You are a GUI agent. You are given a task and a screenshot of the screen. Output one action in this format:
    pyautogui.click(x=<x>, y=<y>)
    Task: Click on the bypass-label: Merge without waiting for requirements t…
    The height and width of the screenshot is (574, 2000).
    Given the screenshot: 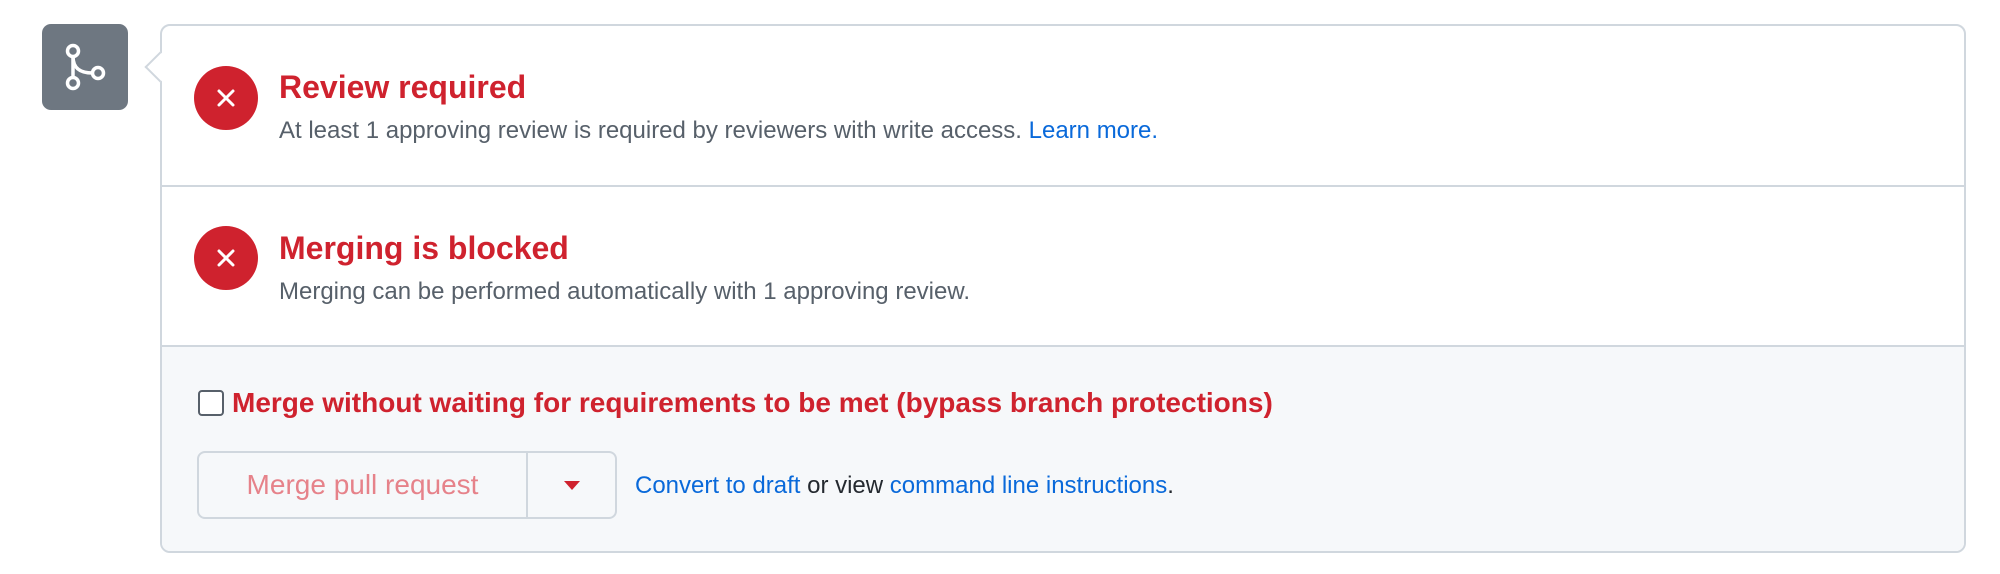 What is the action you would take?
    pyautogui.click(x=752, y=403)
    